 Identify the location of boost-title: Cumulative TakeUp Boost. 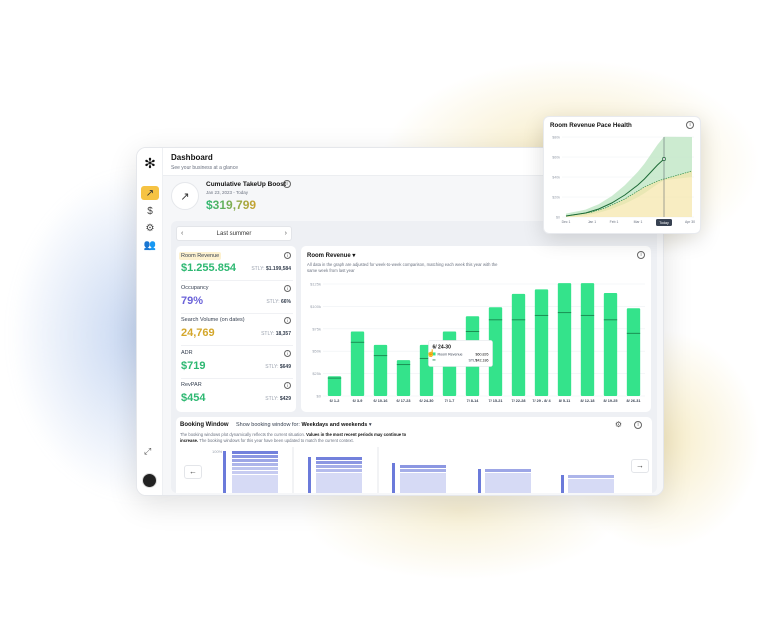
(246, 184).